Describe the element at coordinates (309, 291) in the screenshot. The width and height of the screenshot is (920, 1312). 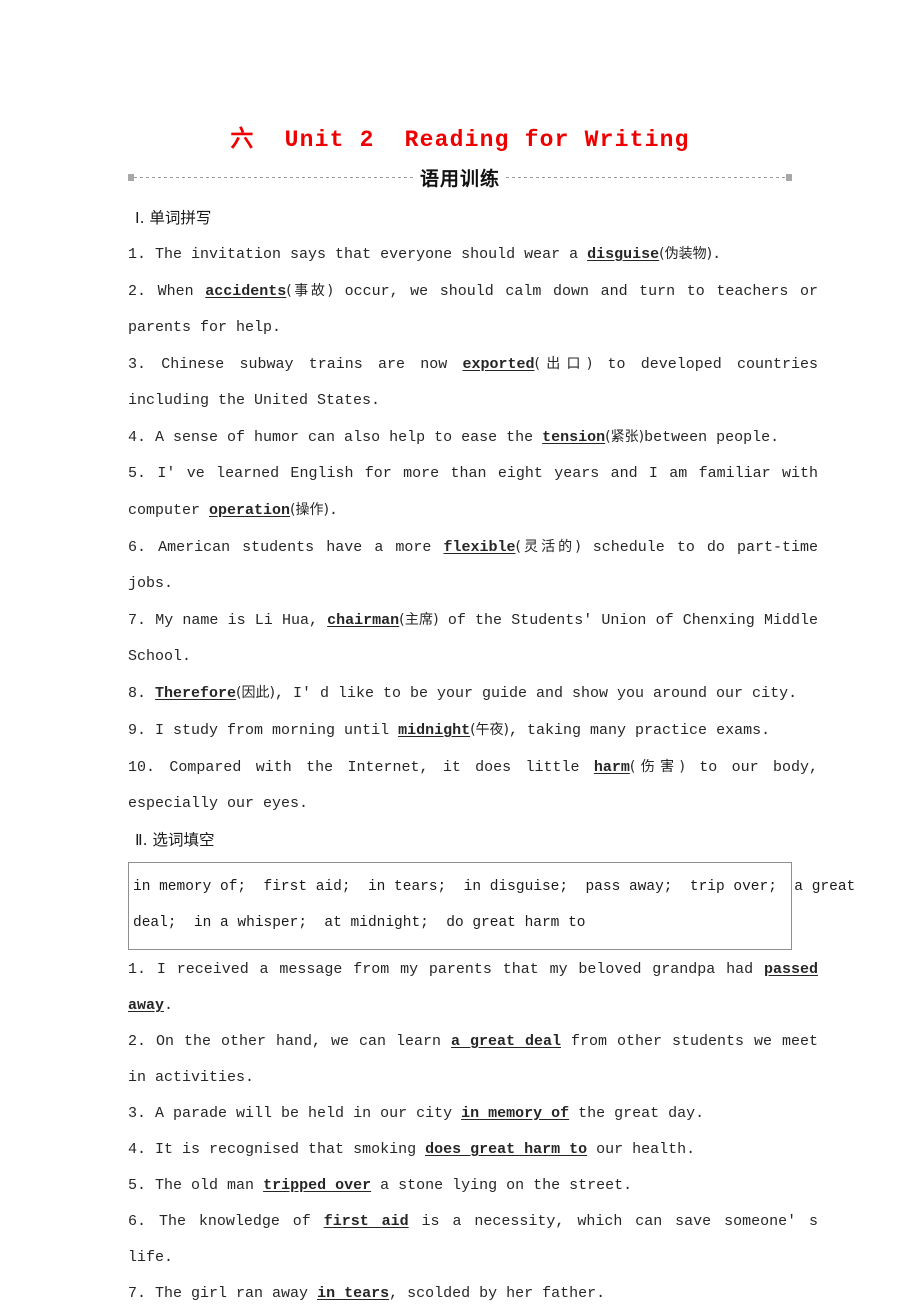
I see `item-gloss: (事故)` at that location.